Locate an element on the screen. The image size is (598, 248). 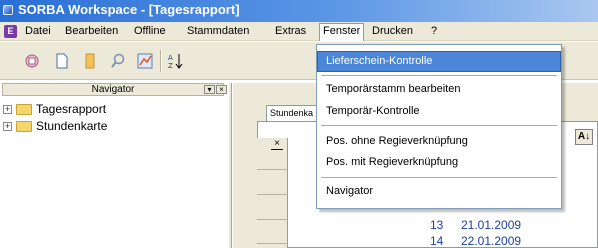
tree-label: Stundenkarte is located at coordinates (72, 126).